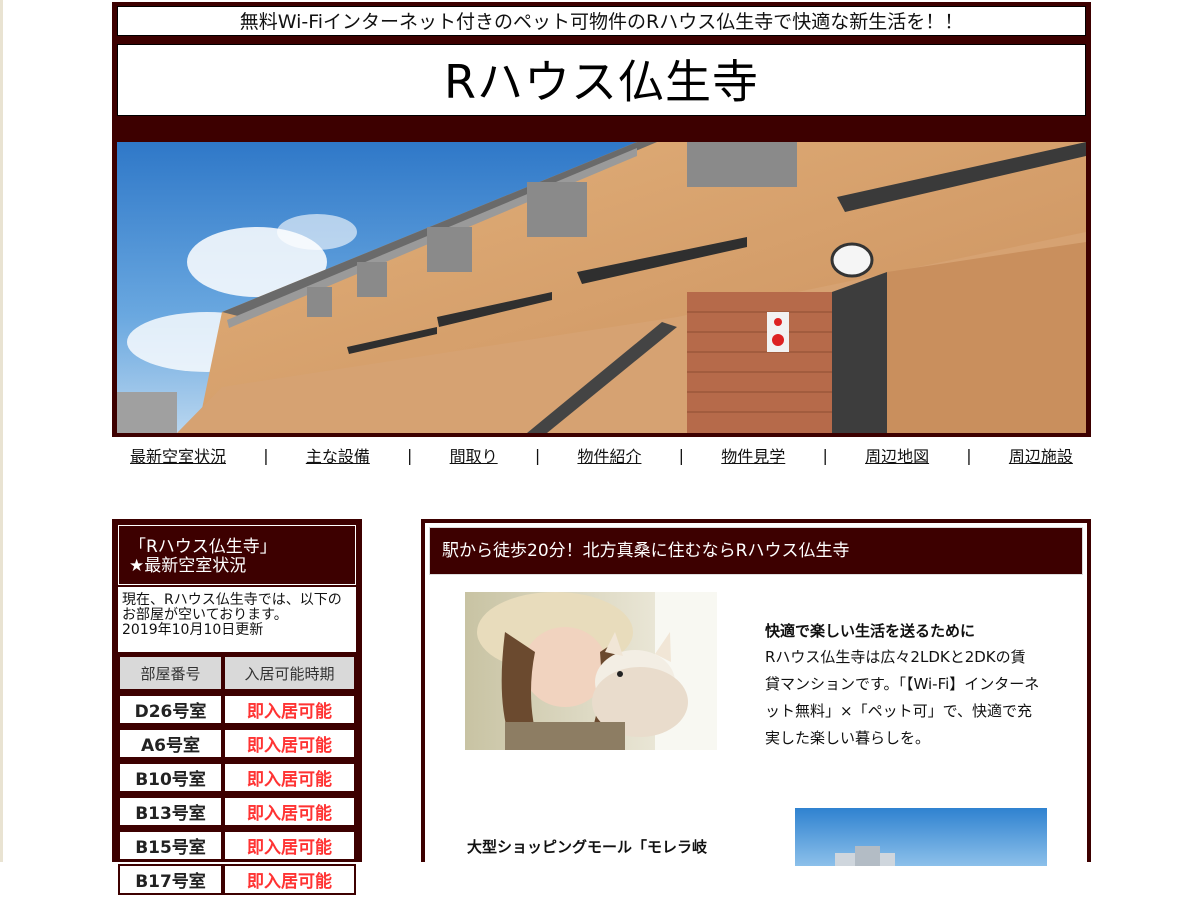 The width and height of the screenshot is (1201, 898). Describe the element at coordinates (170, 673) in the screenshot. I see `column-header-room: 部屋番号` at that location.